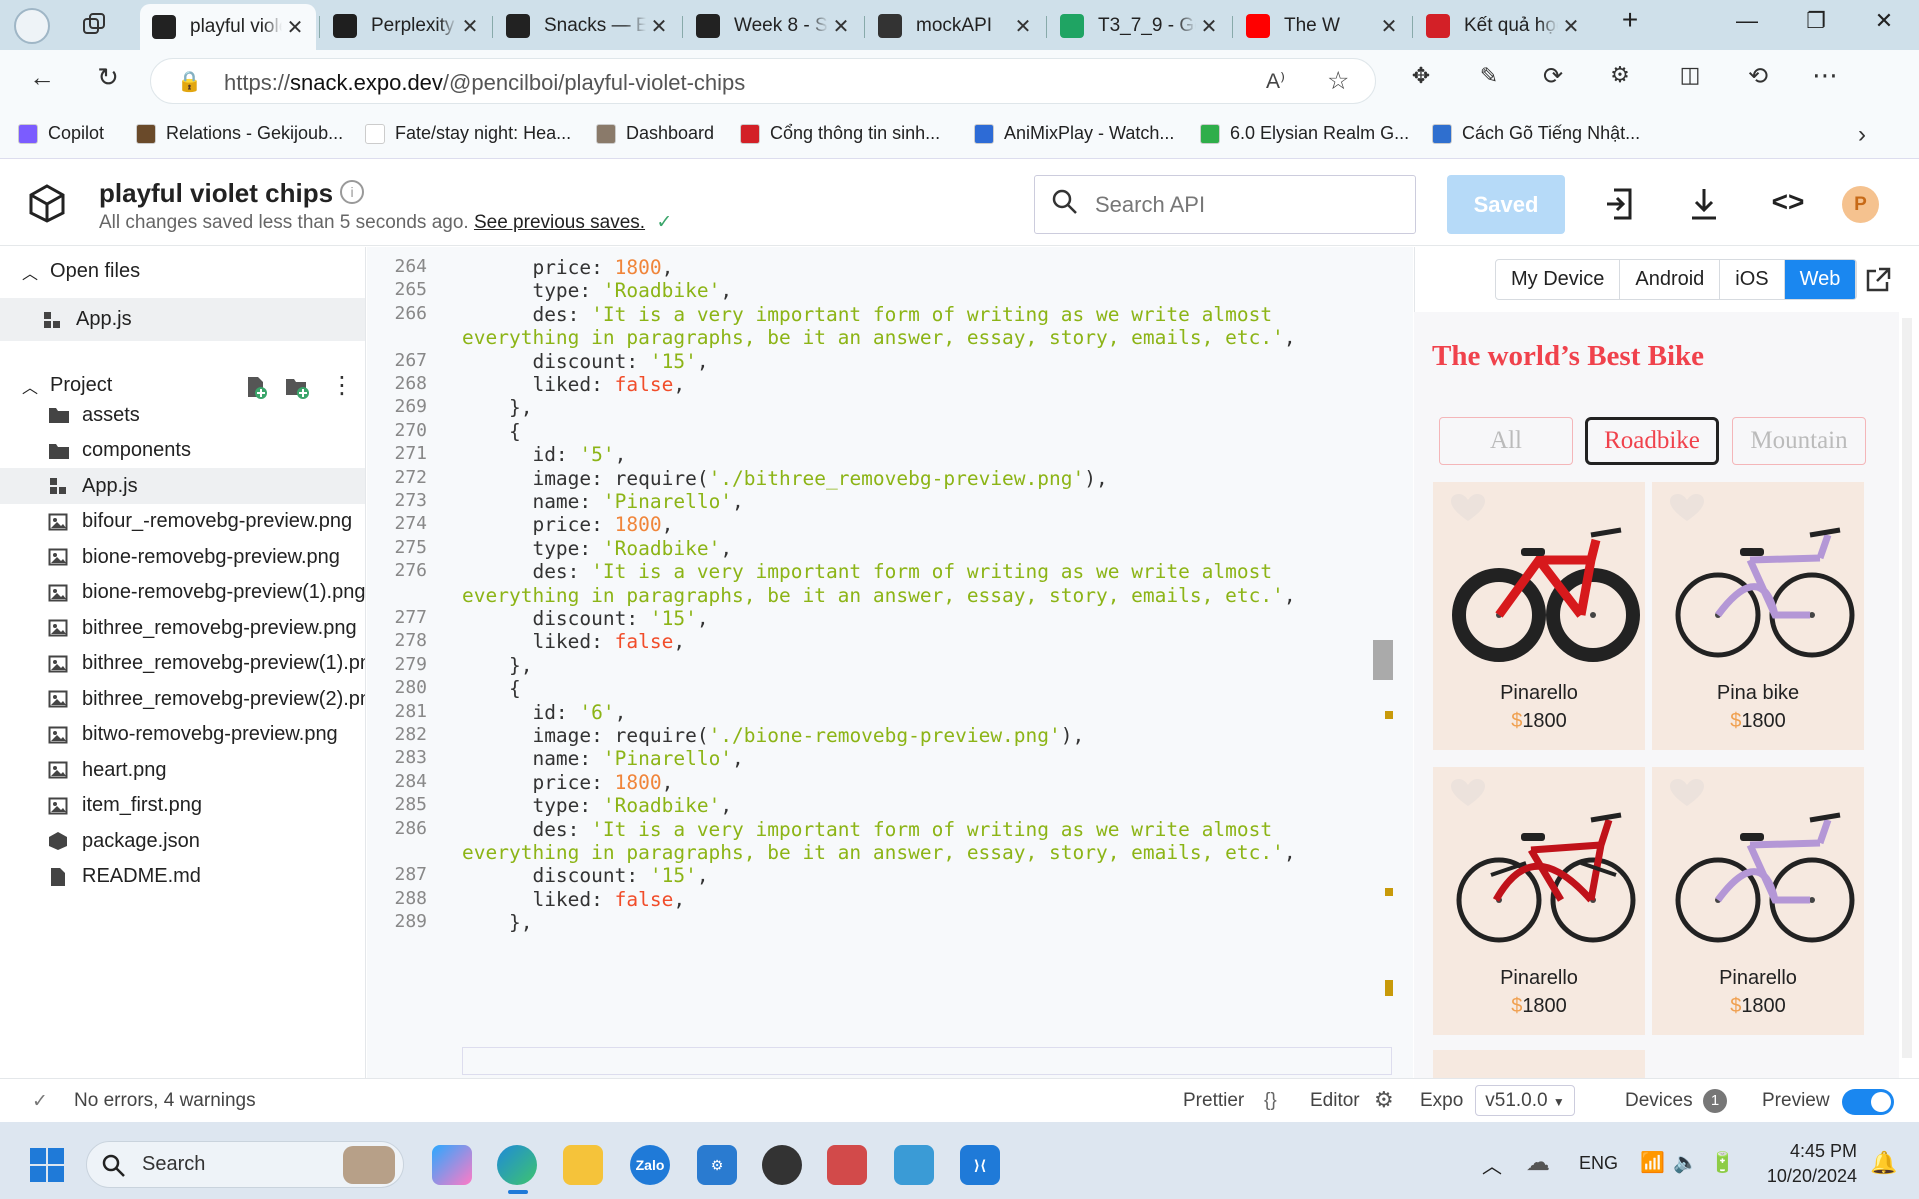 The image size is (1919, 1199). Describe the element at coordinates (1506, 441) in the screenshot. I see `filter-all-button: All` at that location.